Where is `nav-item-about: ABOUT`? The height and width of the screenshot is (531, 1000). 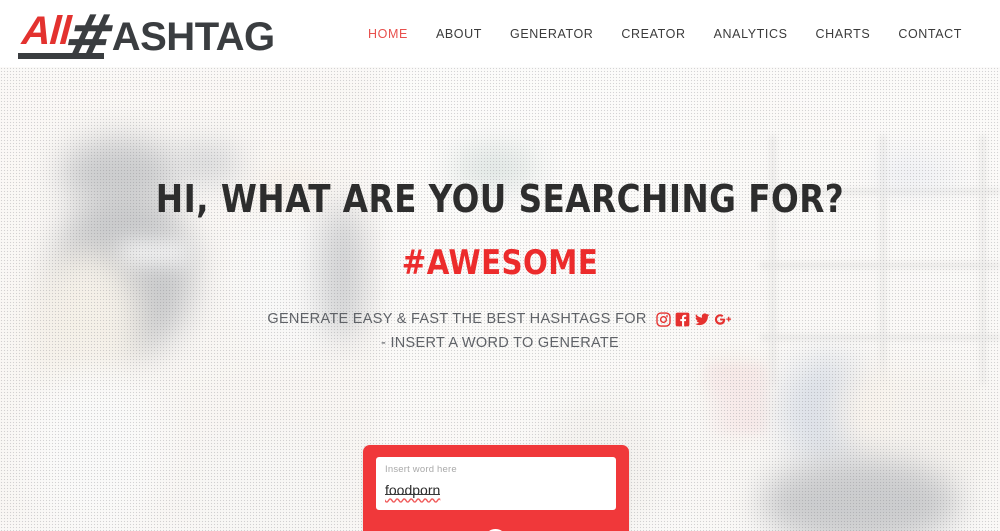
nav-item-about: ABOUT is located at coordinates (459, 34).